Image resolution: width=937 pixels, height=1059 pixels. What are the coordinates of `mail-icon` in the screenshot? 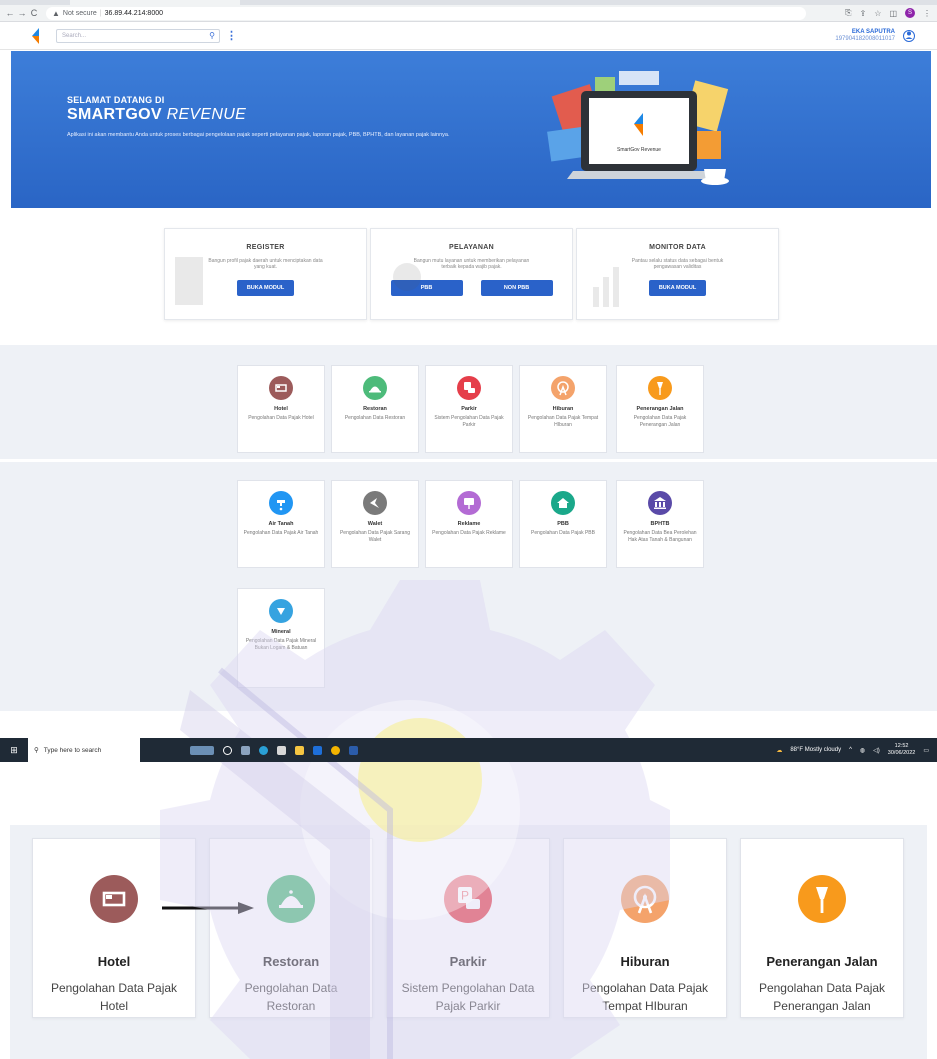 It's located at (317, 750).